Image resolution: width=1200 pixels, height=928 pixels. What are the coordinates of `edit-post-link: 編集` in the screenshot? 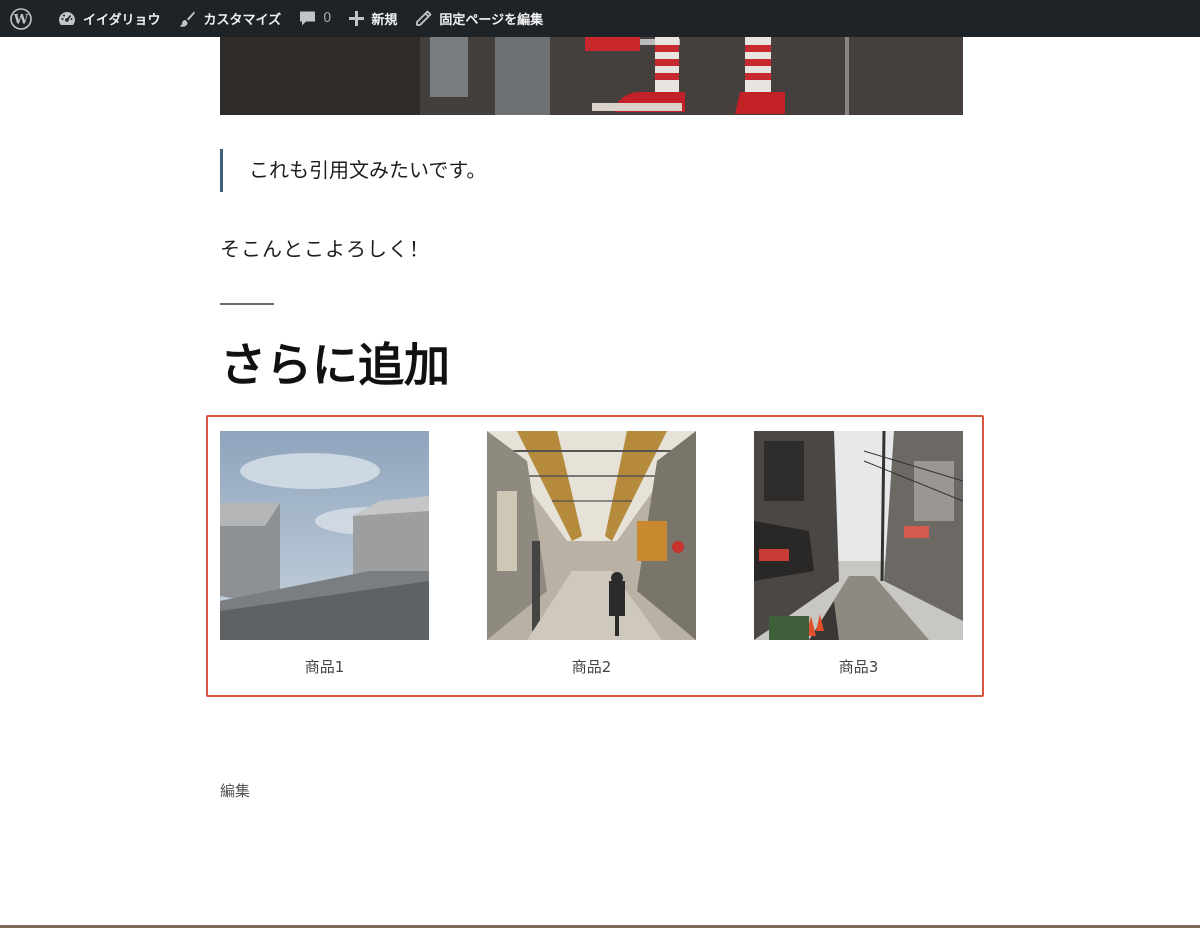 It's located at (235, 790).